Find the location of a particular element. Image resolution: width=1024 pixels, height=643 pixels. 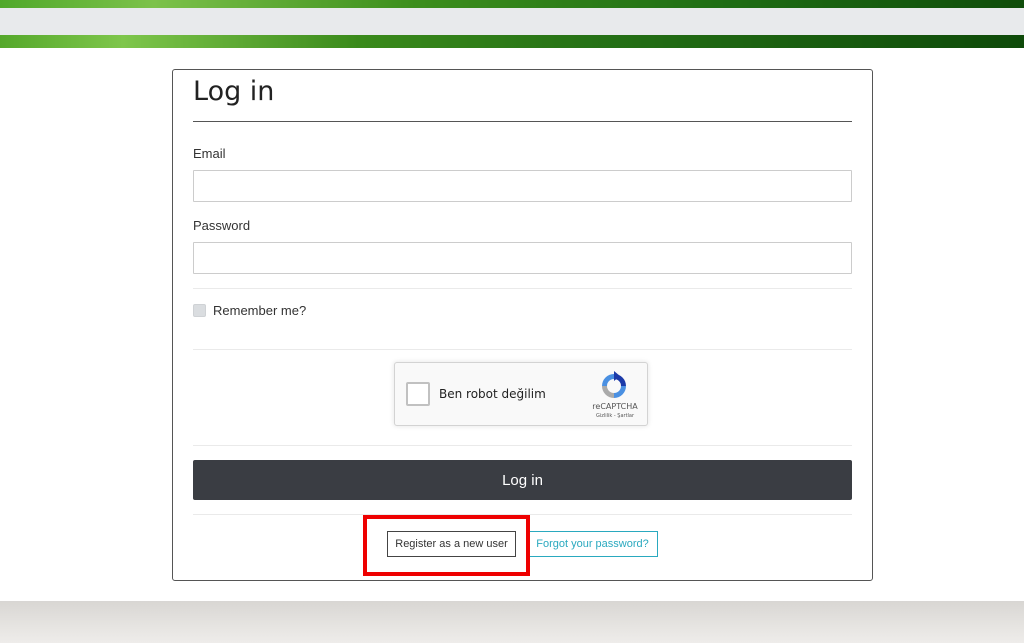

header-banner-bottom is located at coordinates (512, 41).